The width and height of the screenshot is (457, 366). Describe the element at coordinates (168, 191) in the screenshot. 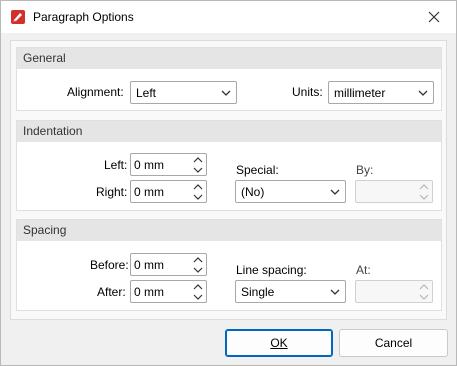

I see `right-indent-spinner: 0 mm` at that location.